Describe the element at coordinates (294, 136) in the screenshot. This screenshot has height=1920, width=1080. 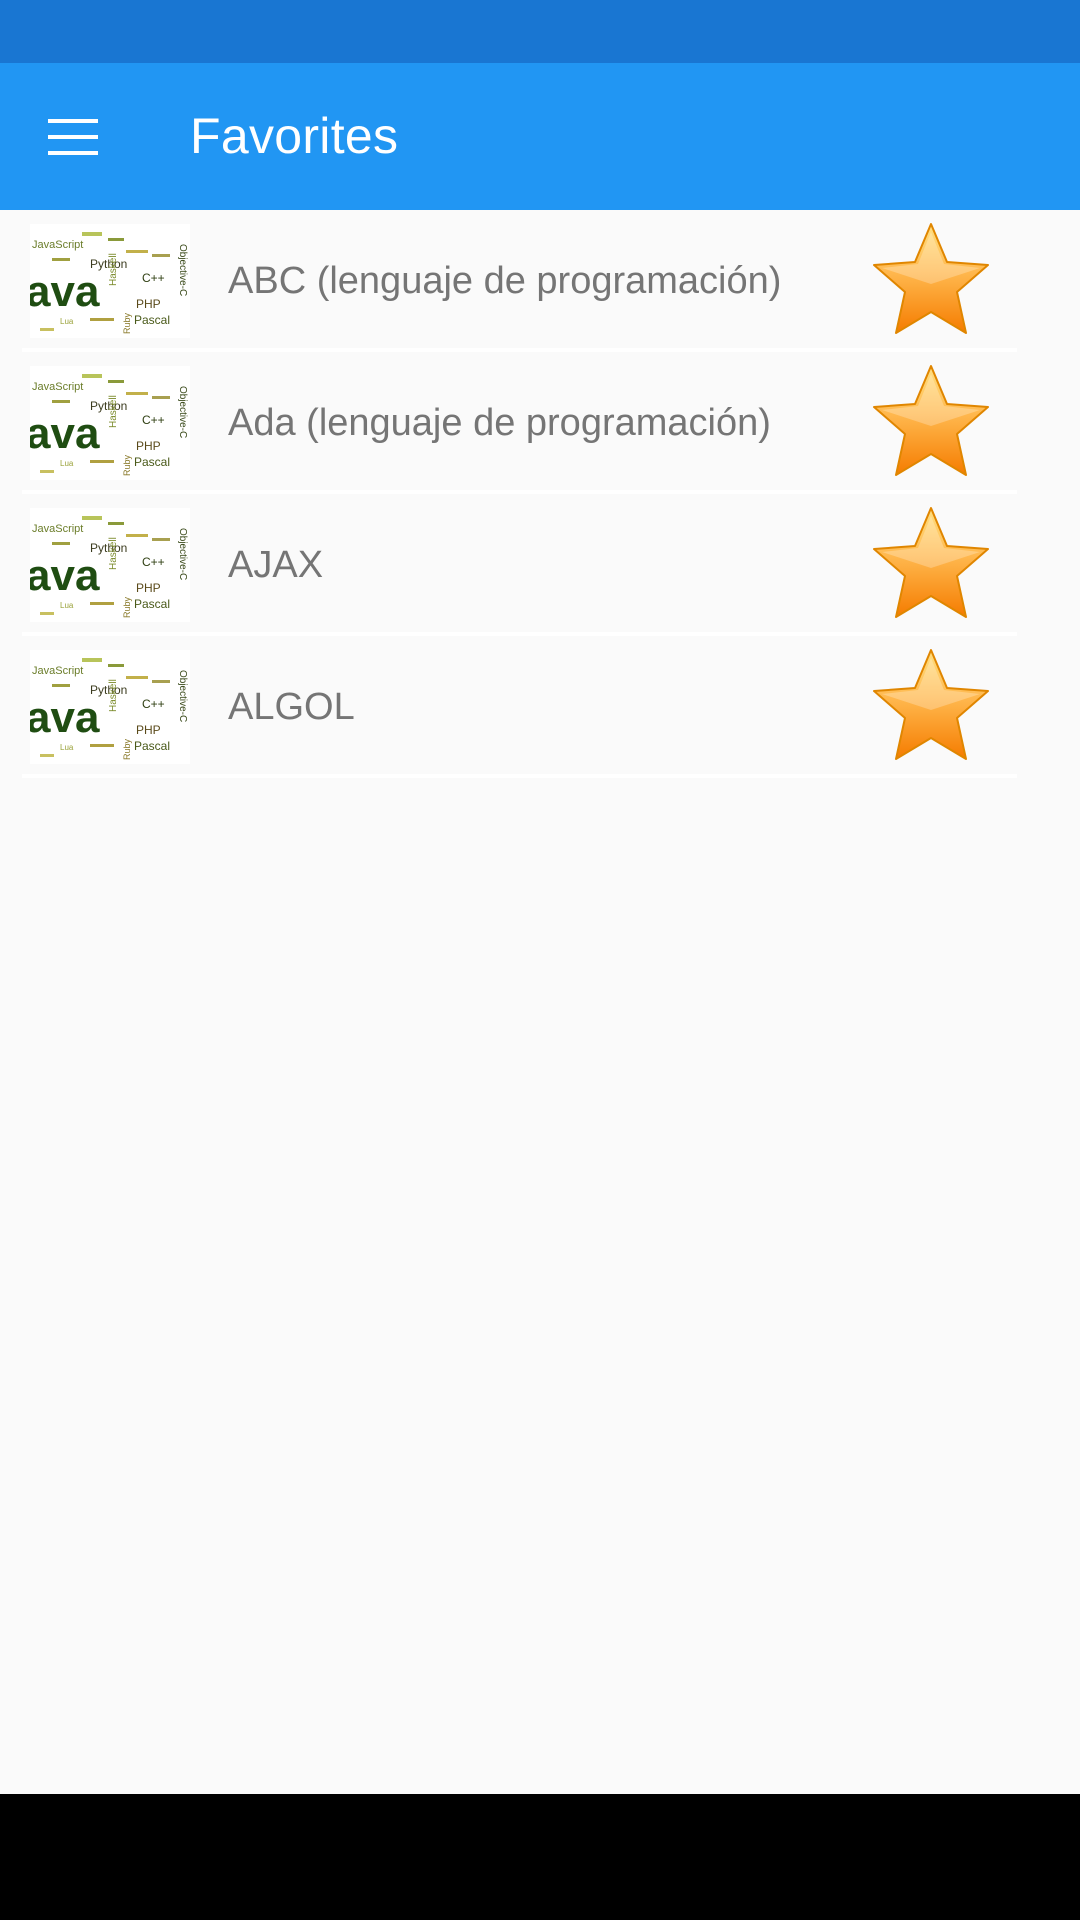
I see `page-title: Favorites` at that location.